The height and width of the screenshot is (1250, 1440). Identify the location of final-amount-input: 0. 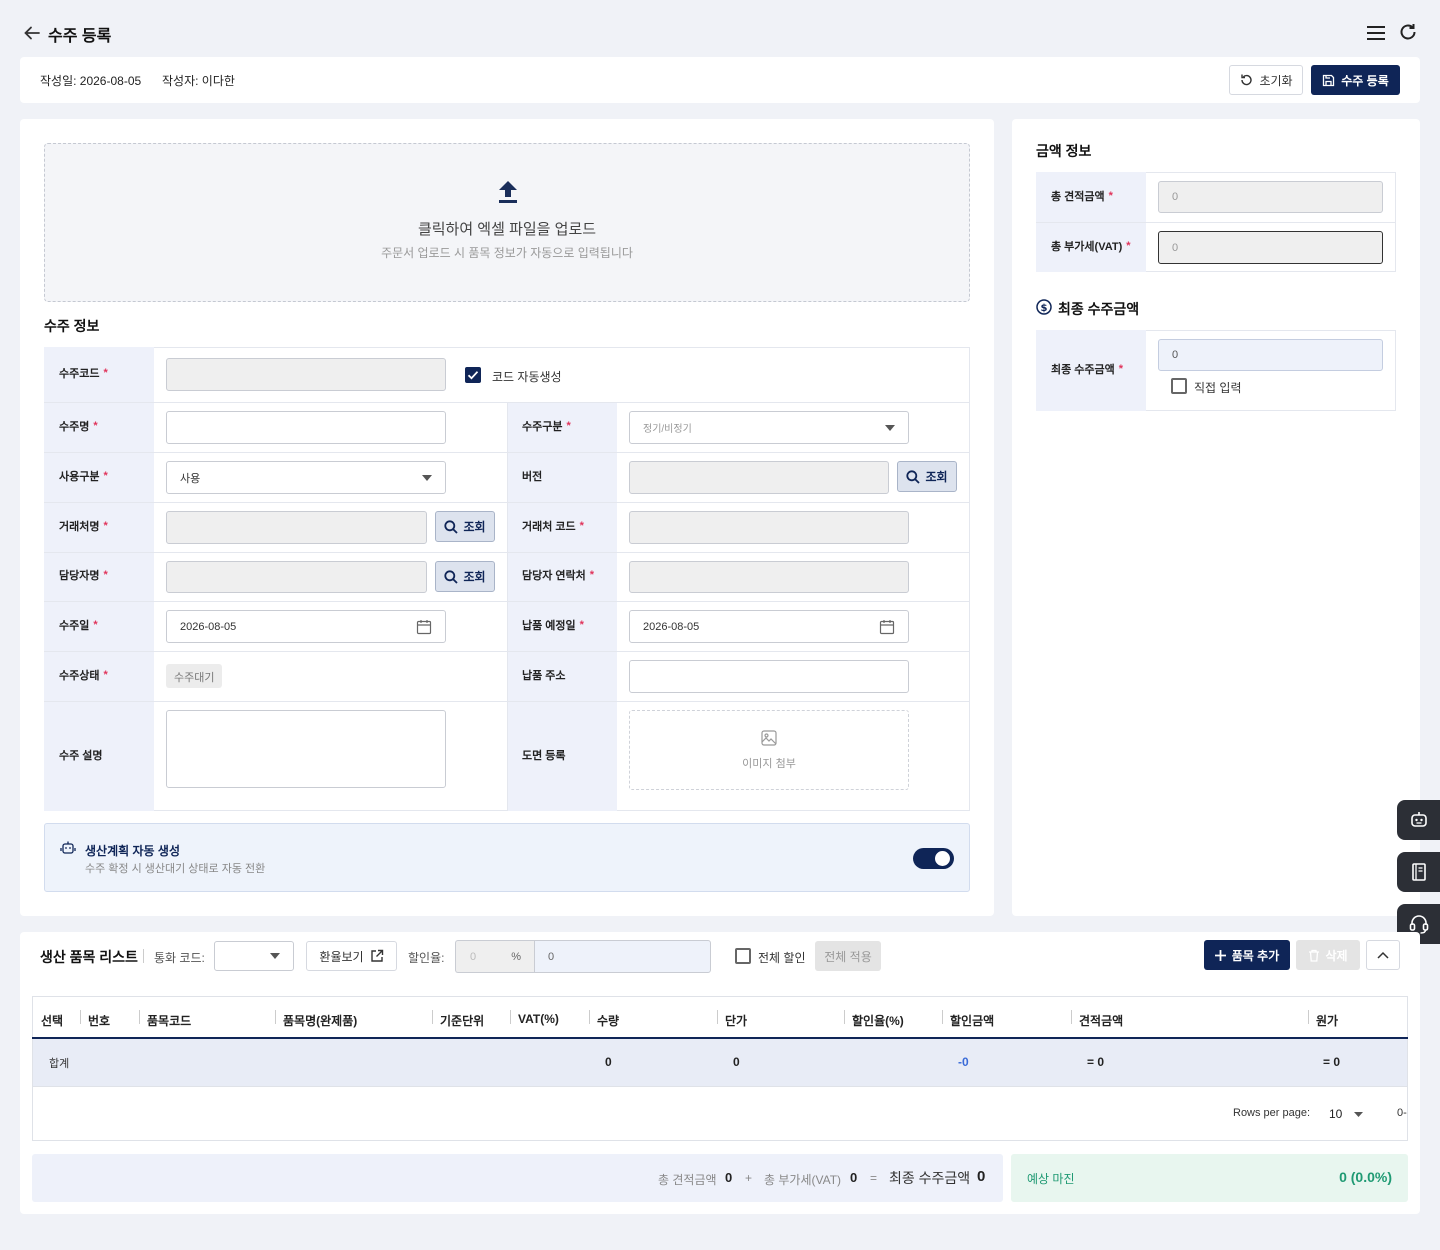
(1270, 355).